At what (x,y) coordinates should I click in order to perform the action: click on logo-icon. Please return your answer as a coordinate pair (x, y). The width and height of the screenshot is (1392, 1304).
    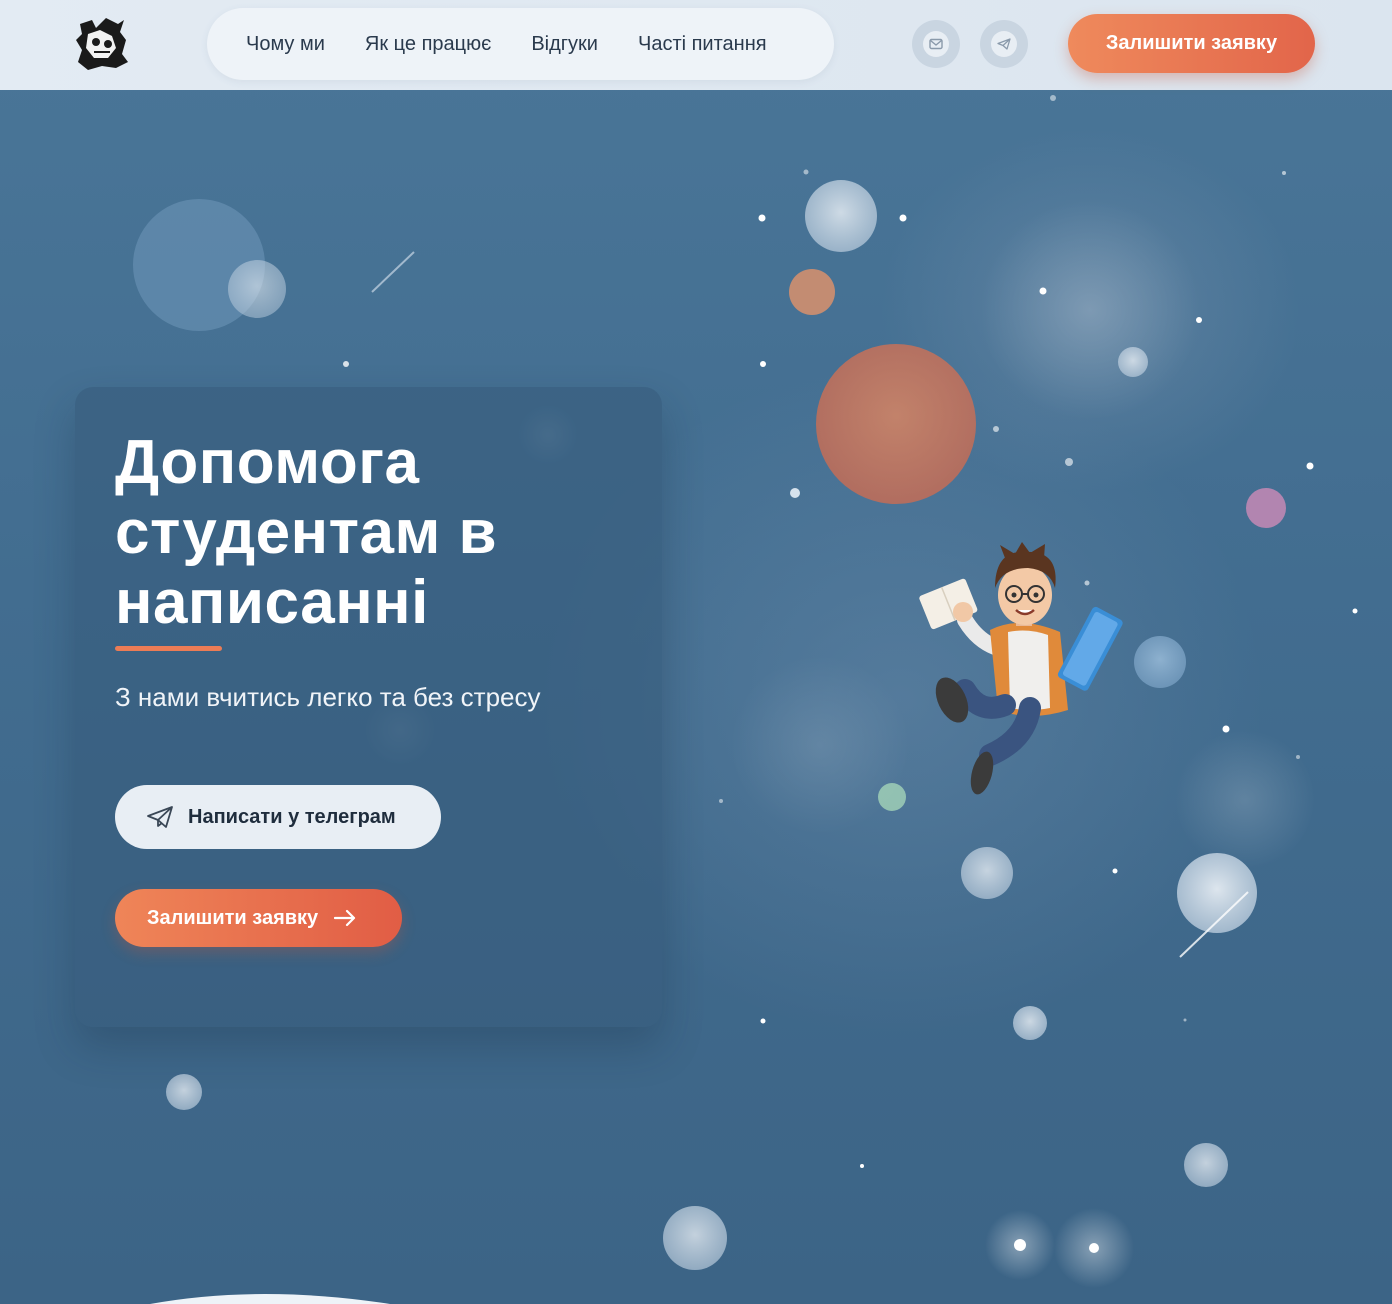
    Looking at the image, I should click on (102, 43).